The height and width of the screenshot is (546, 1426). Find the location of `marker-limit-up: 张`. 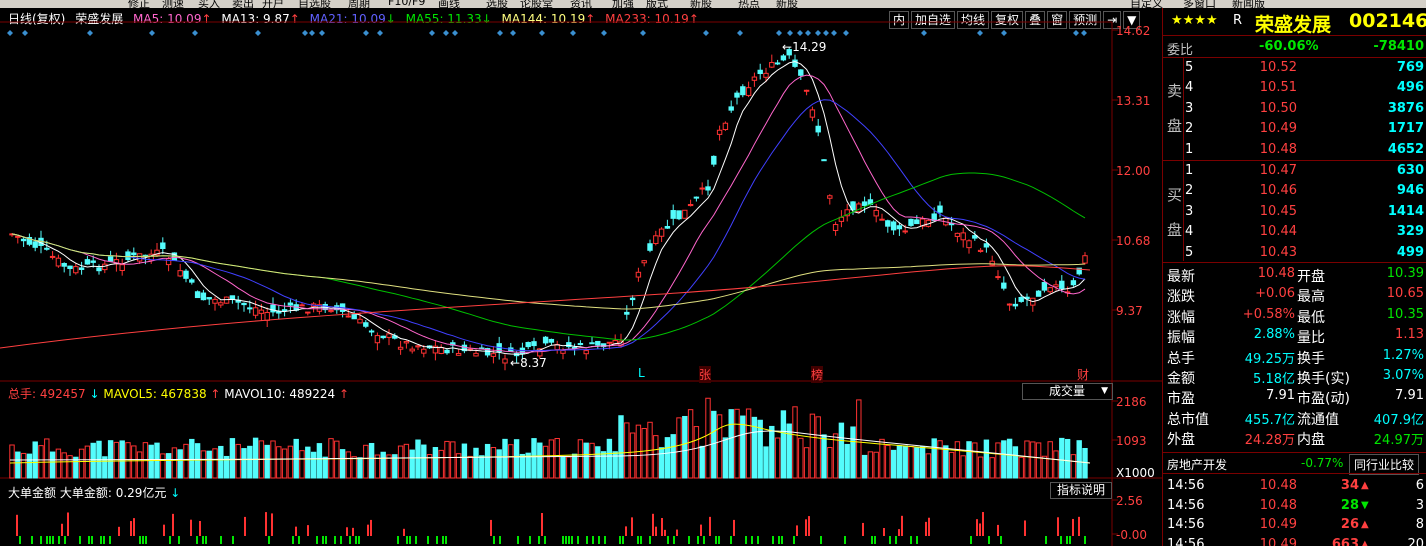

marker-limit-up: 张 is located at coordinates (705, 374).